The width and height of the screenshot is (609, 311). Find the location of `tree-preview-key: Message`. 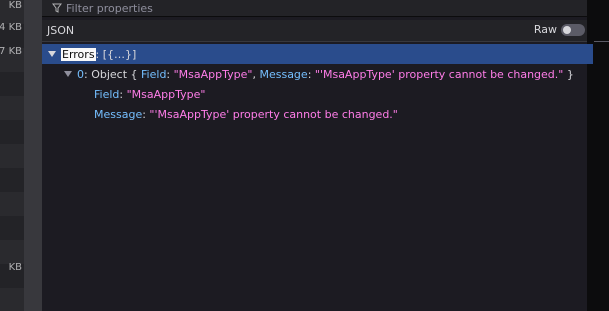

tree-preview-key: Message is located at coordinates (283, 74).